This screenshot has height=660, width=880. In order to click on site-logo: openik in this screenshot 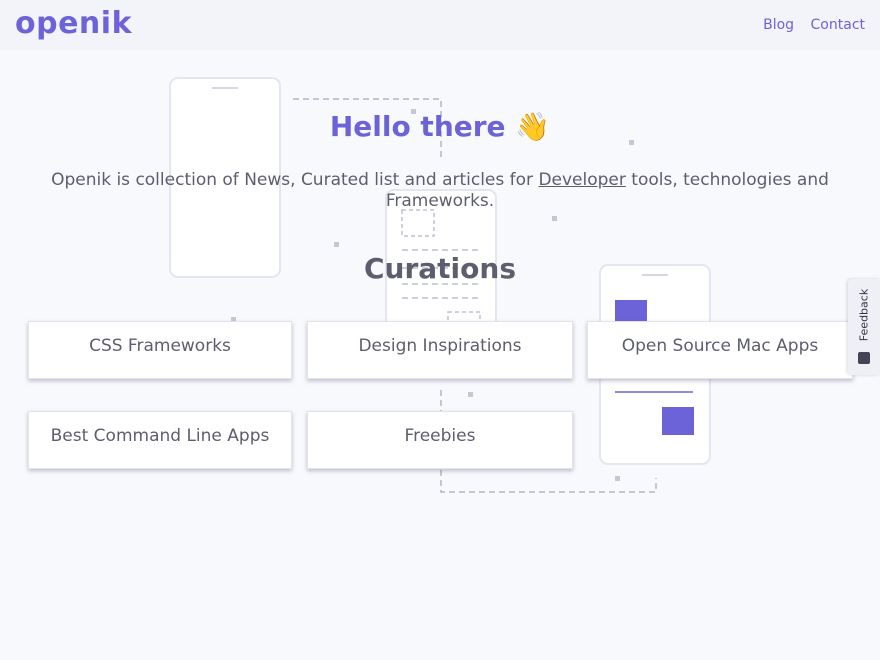, I will do `click(73, 23)`.